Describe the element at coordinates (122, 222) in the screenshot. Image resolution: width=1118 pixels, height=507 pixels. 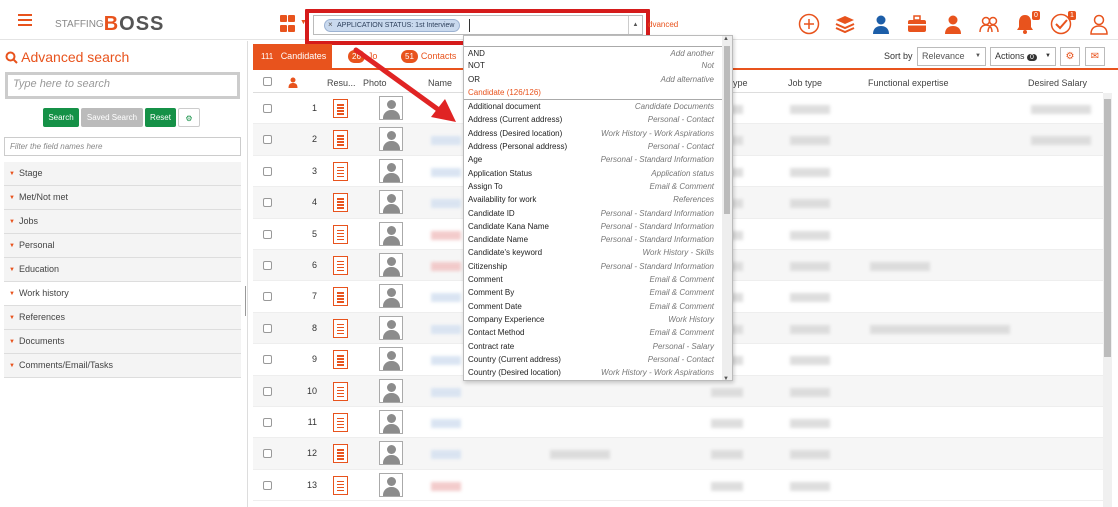
I see `facet-jobs: Jobs` at that location.